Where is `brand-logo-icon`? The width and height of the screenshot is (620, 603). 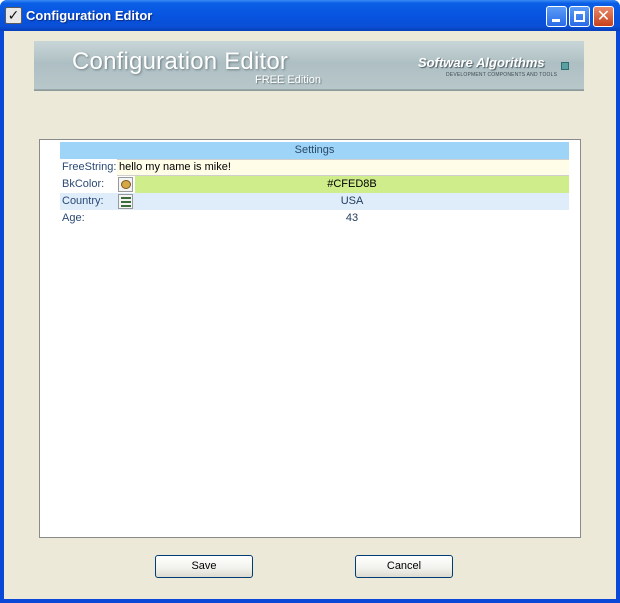 brand-logo-icon is located at coordinates (565, 66).